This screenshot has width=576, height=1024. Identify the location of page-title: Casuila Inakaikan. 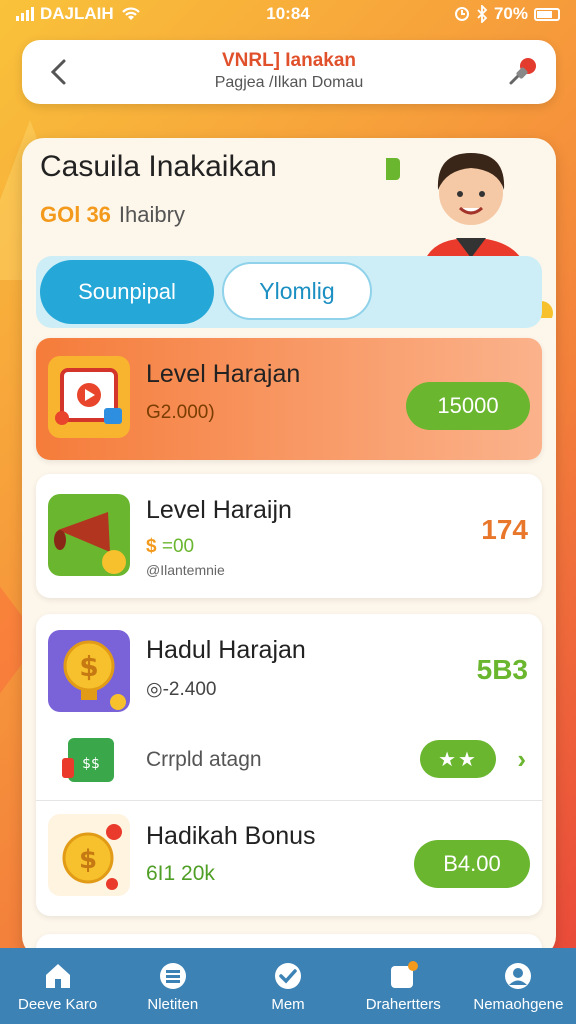
(158, 166).